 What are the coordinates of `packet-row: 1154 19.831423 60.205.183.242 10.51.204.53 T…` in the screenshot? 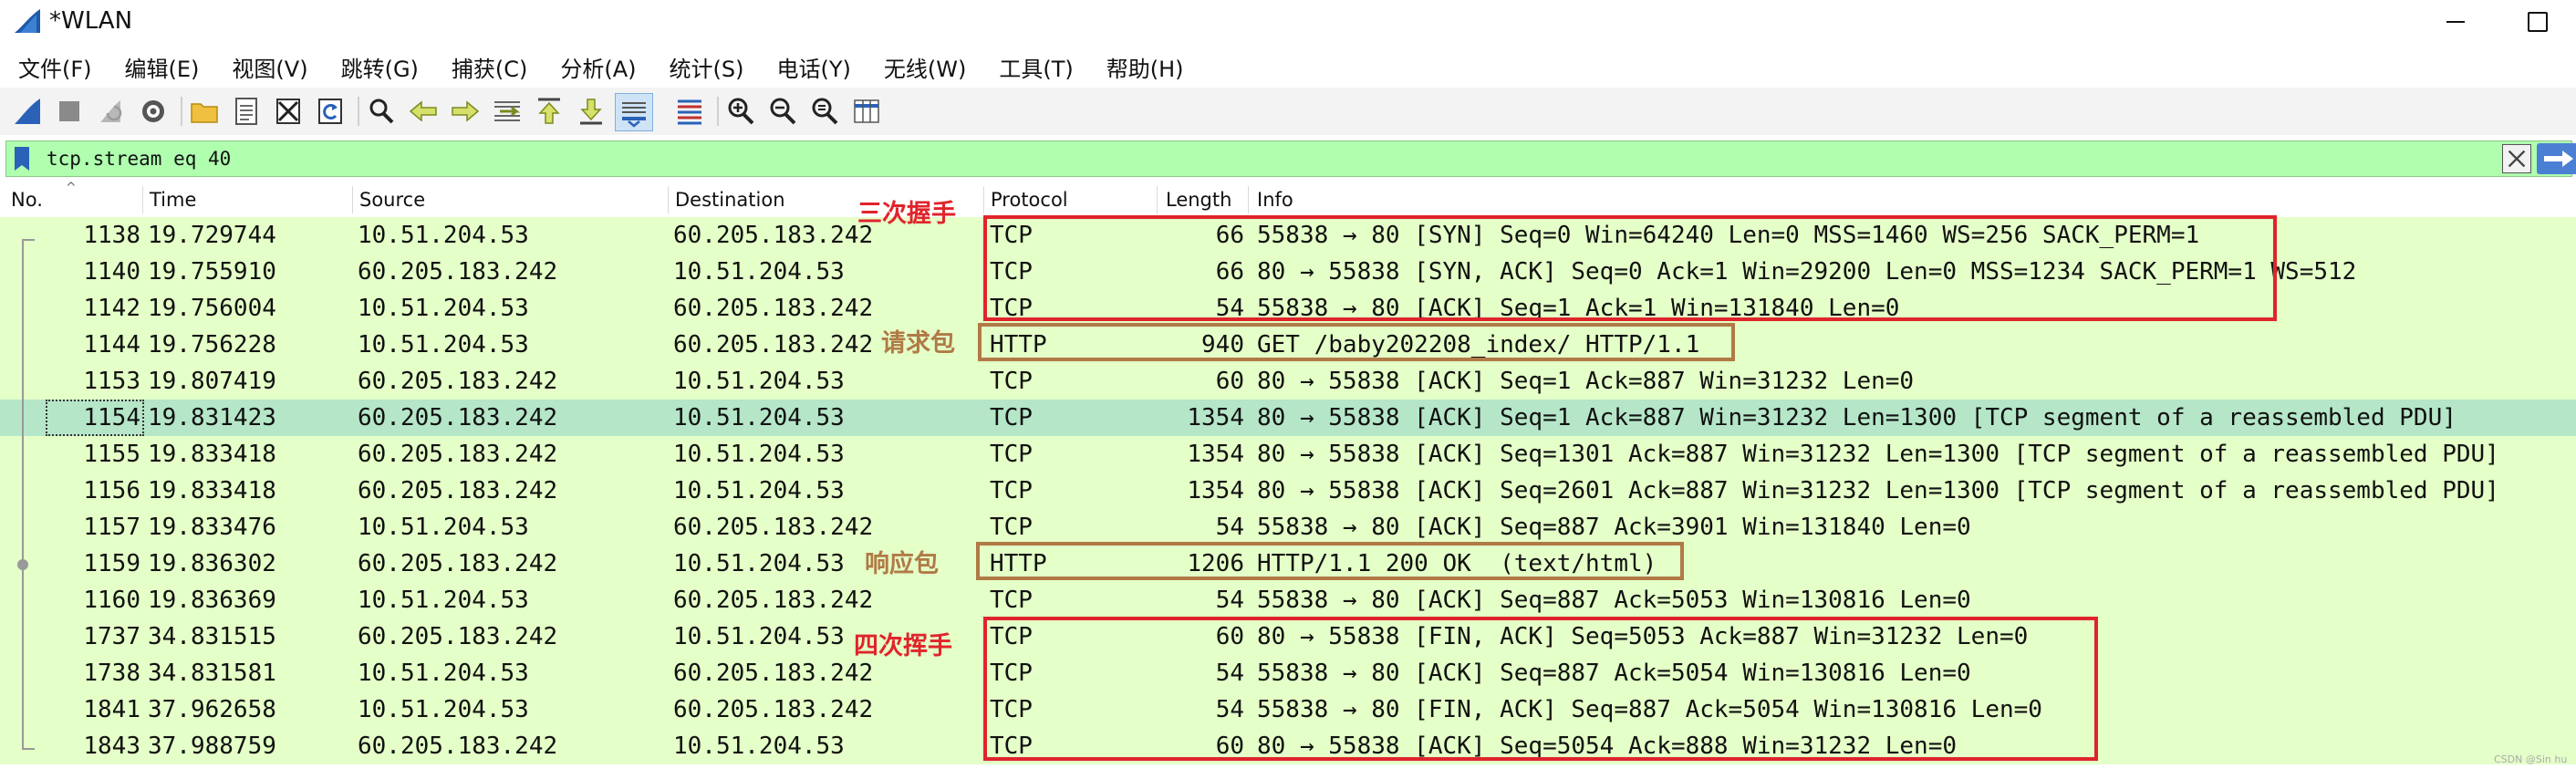 It's located at (1288, 418).